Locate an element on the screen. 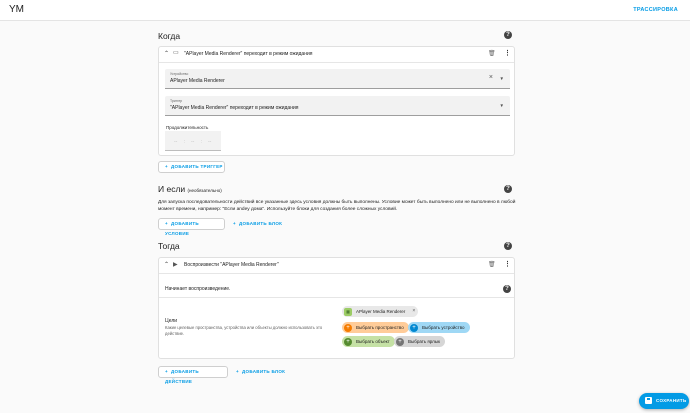  action-description: Начинает воспроизведение. is located at coordinates (198, 289).